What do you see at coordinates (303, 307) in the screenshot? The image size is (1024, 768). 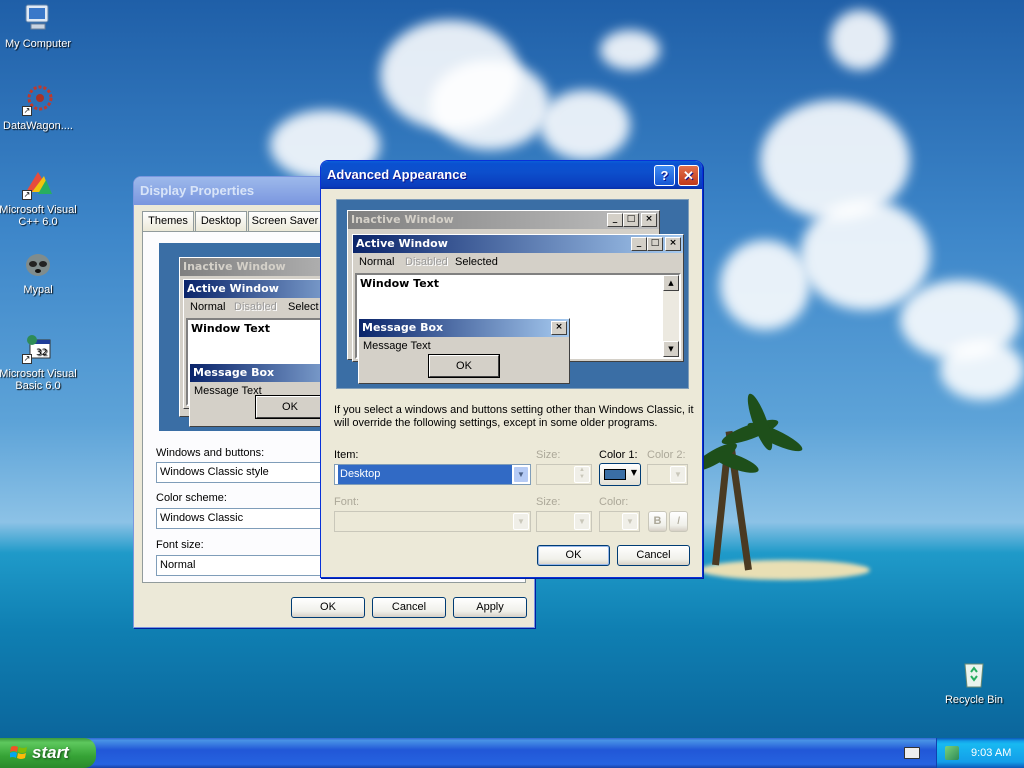 I see `preview-menu-selected: Select` at bounding box center [303, 307].